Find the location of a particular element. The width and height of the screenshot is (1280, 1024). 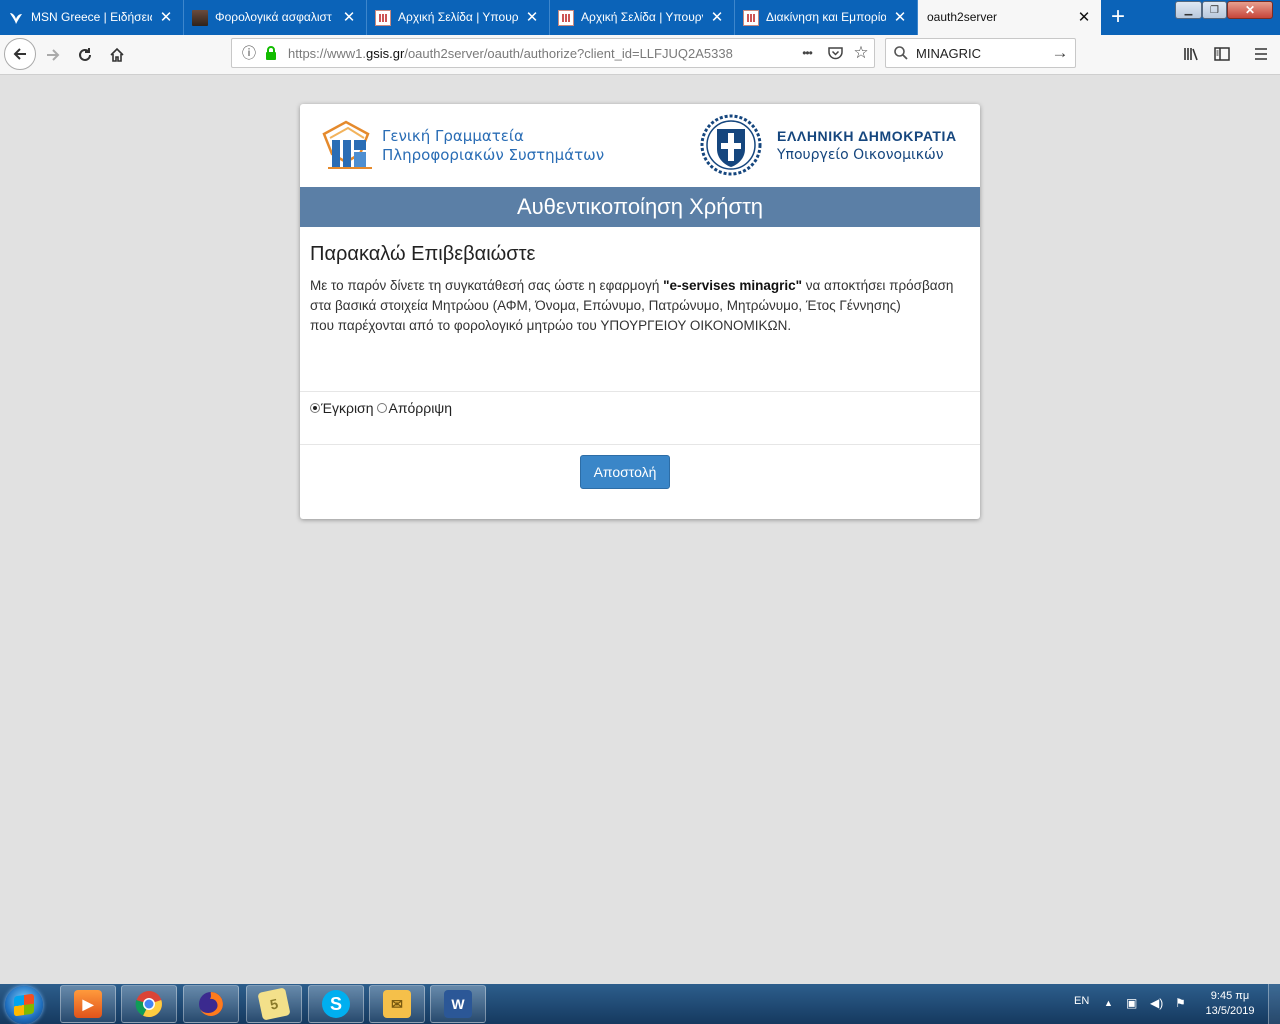

forward-arrow-icon is located at coordinates (53, 55).